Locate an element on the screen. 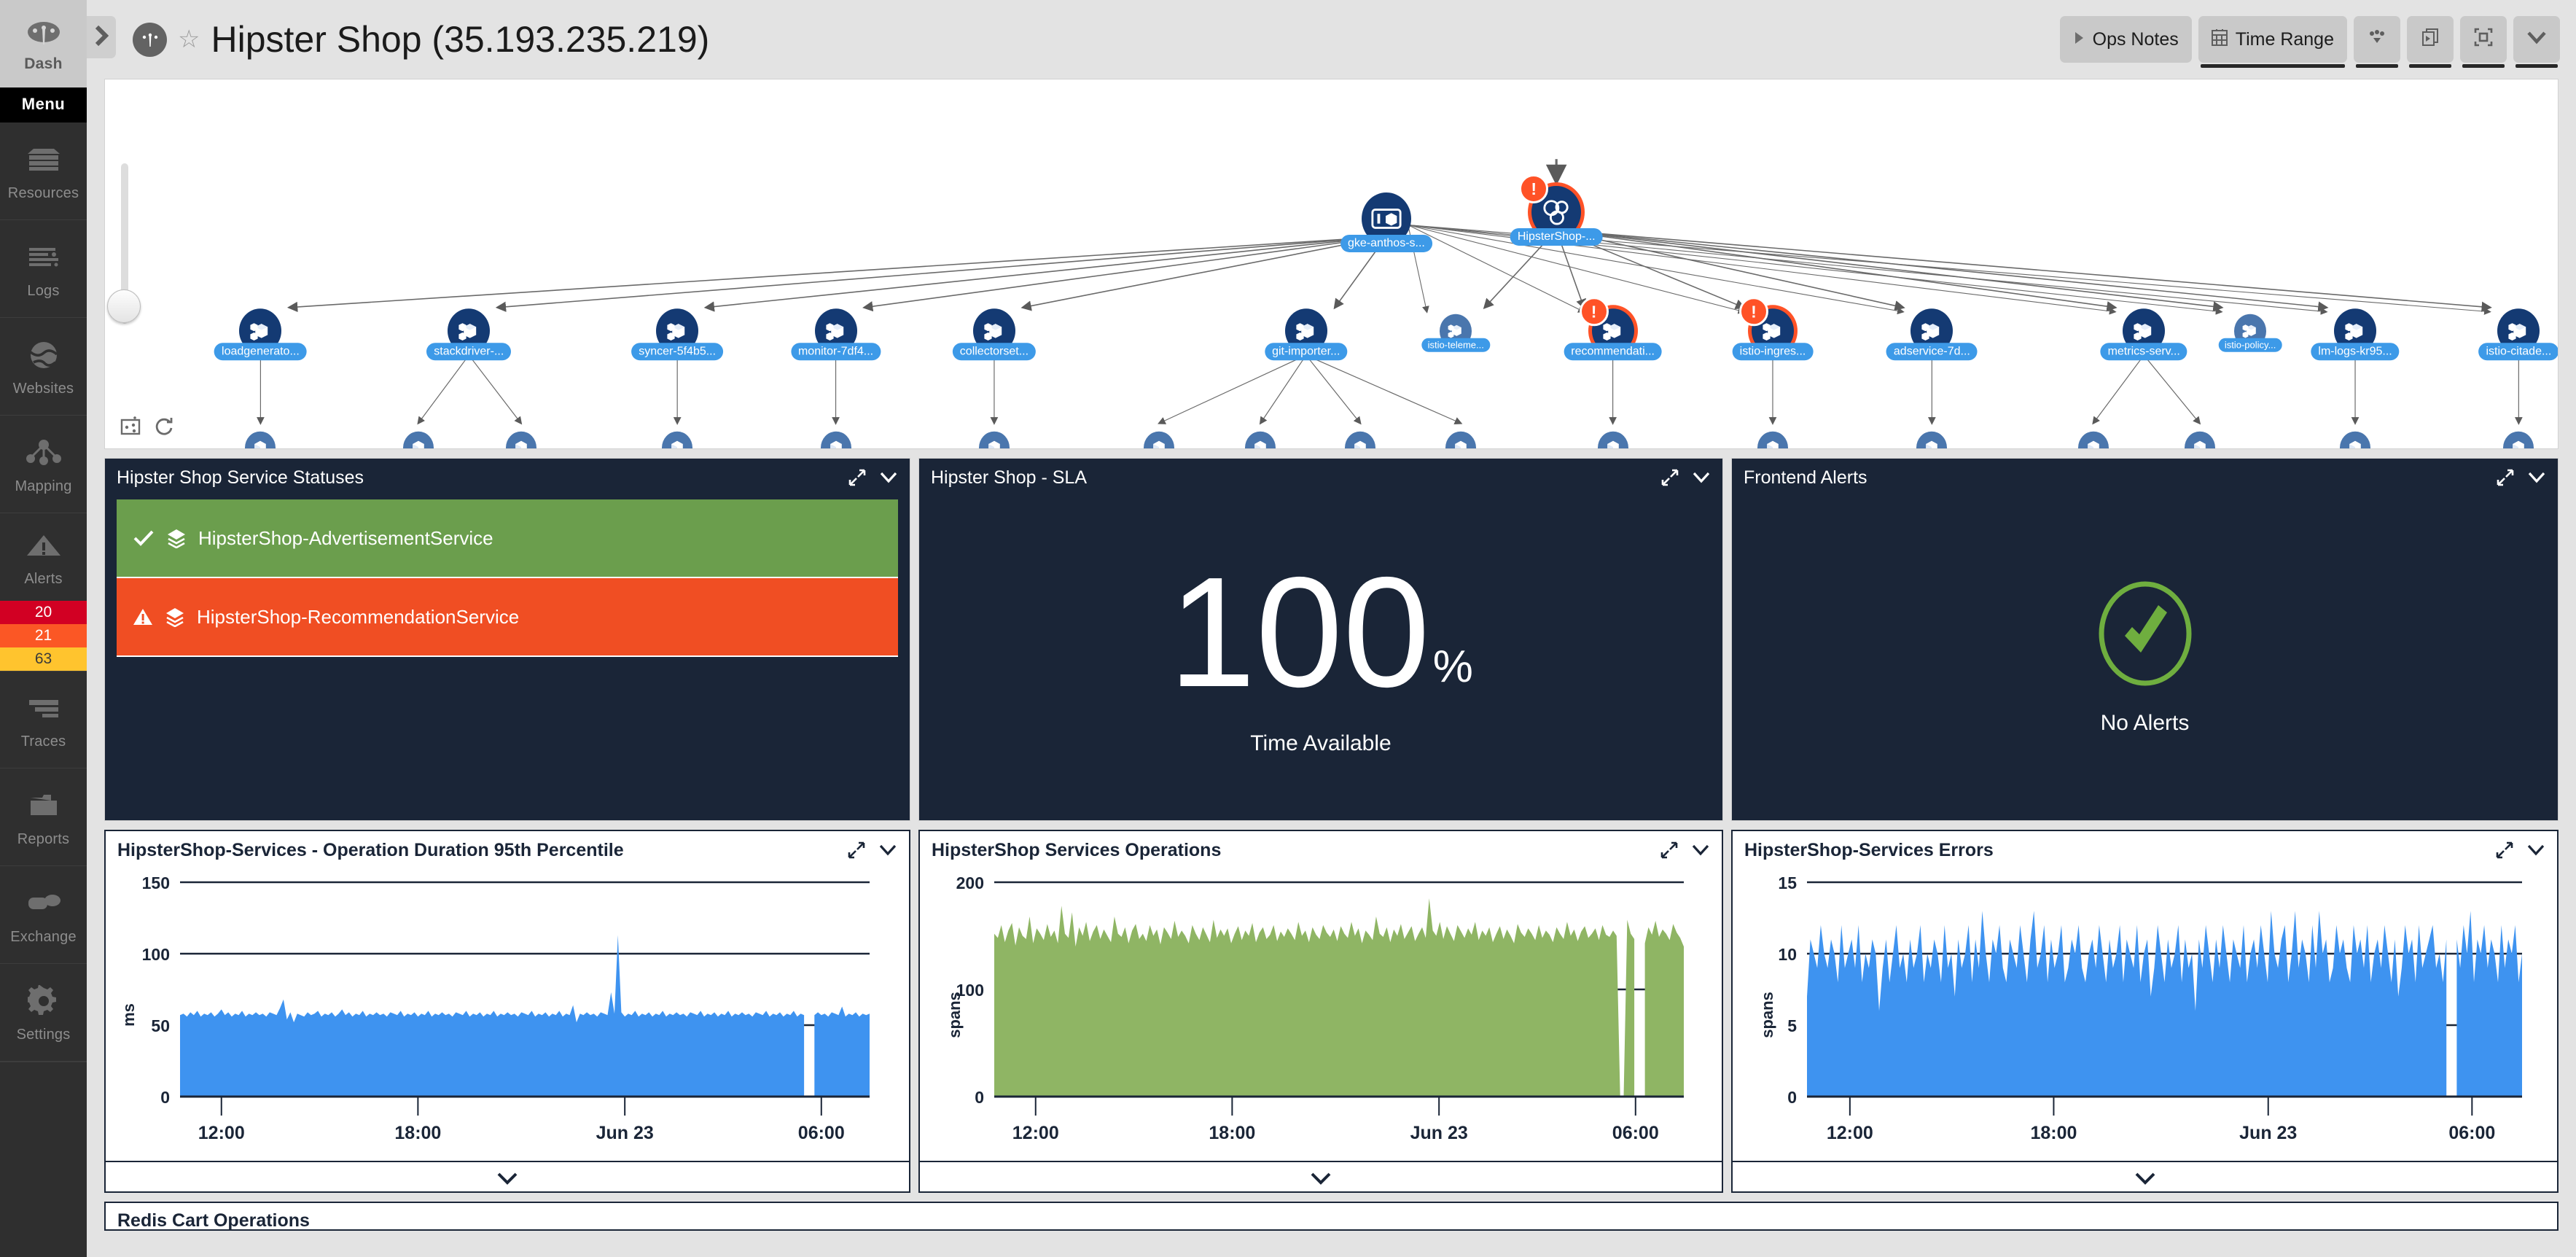 This screenshot has width=2576, height=1257. service-status-row: HipsterShop-AdvertisementService is located at coordinates (507, 538).